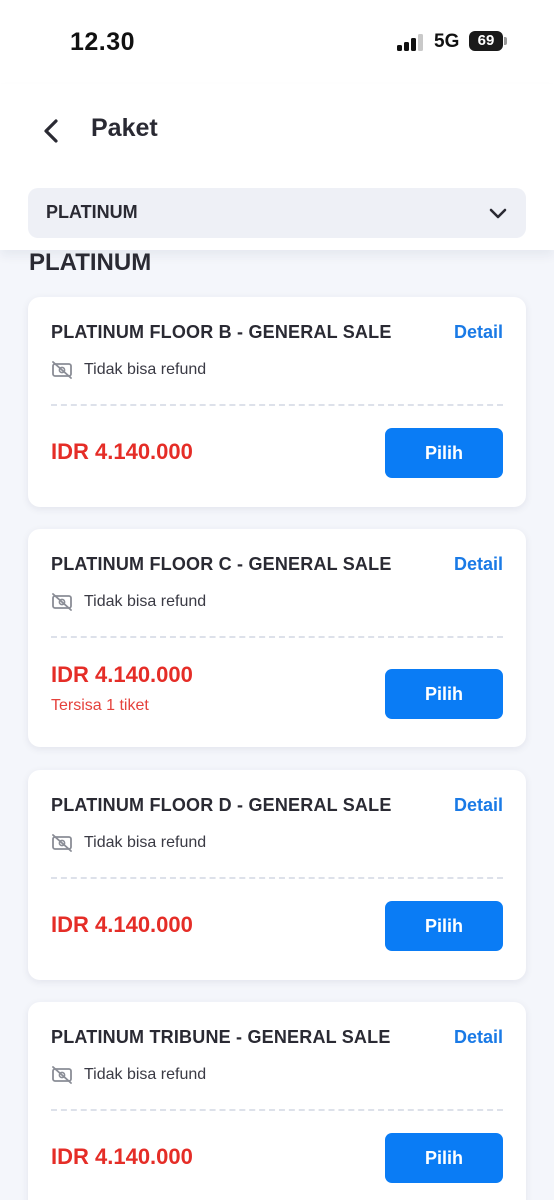  What do you see at coordinates (277, 213) in the screenshot?
I see `package-category-select: PLATINUM` at bounding box center [277, 213].